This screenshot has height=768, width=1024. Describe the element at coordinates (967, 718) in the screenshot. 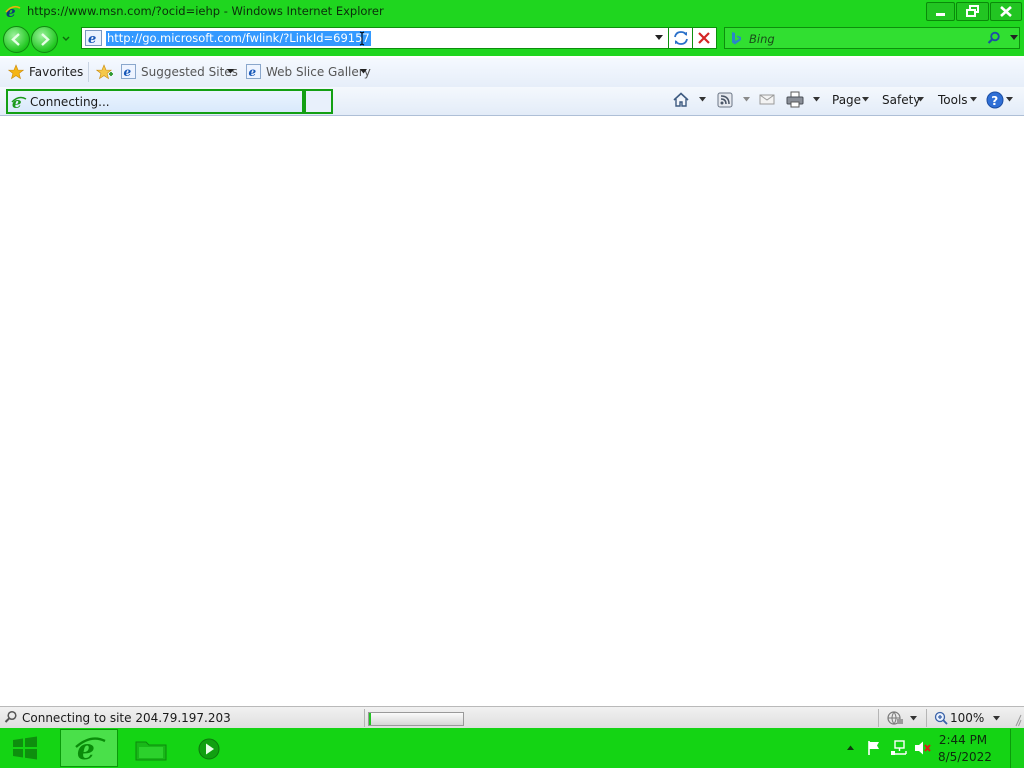

I see `zoom-level: 100%` at that location.